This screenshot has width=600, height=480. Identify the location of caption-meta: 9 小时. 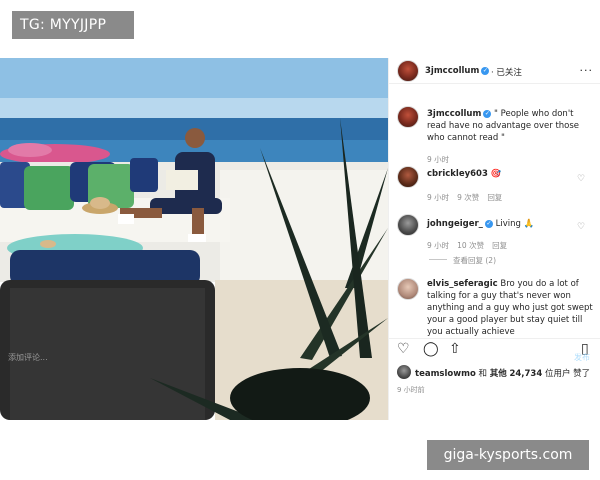
(442, 159).